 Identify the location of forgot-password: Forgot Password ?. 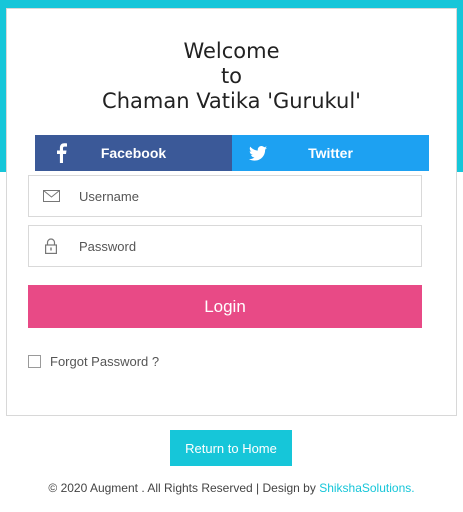
(93, 361).